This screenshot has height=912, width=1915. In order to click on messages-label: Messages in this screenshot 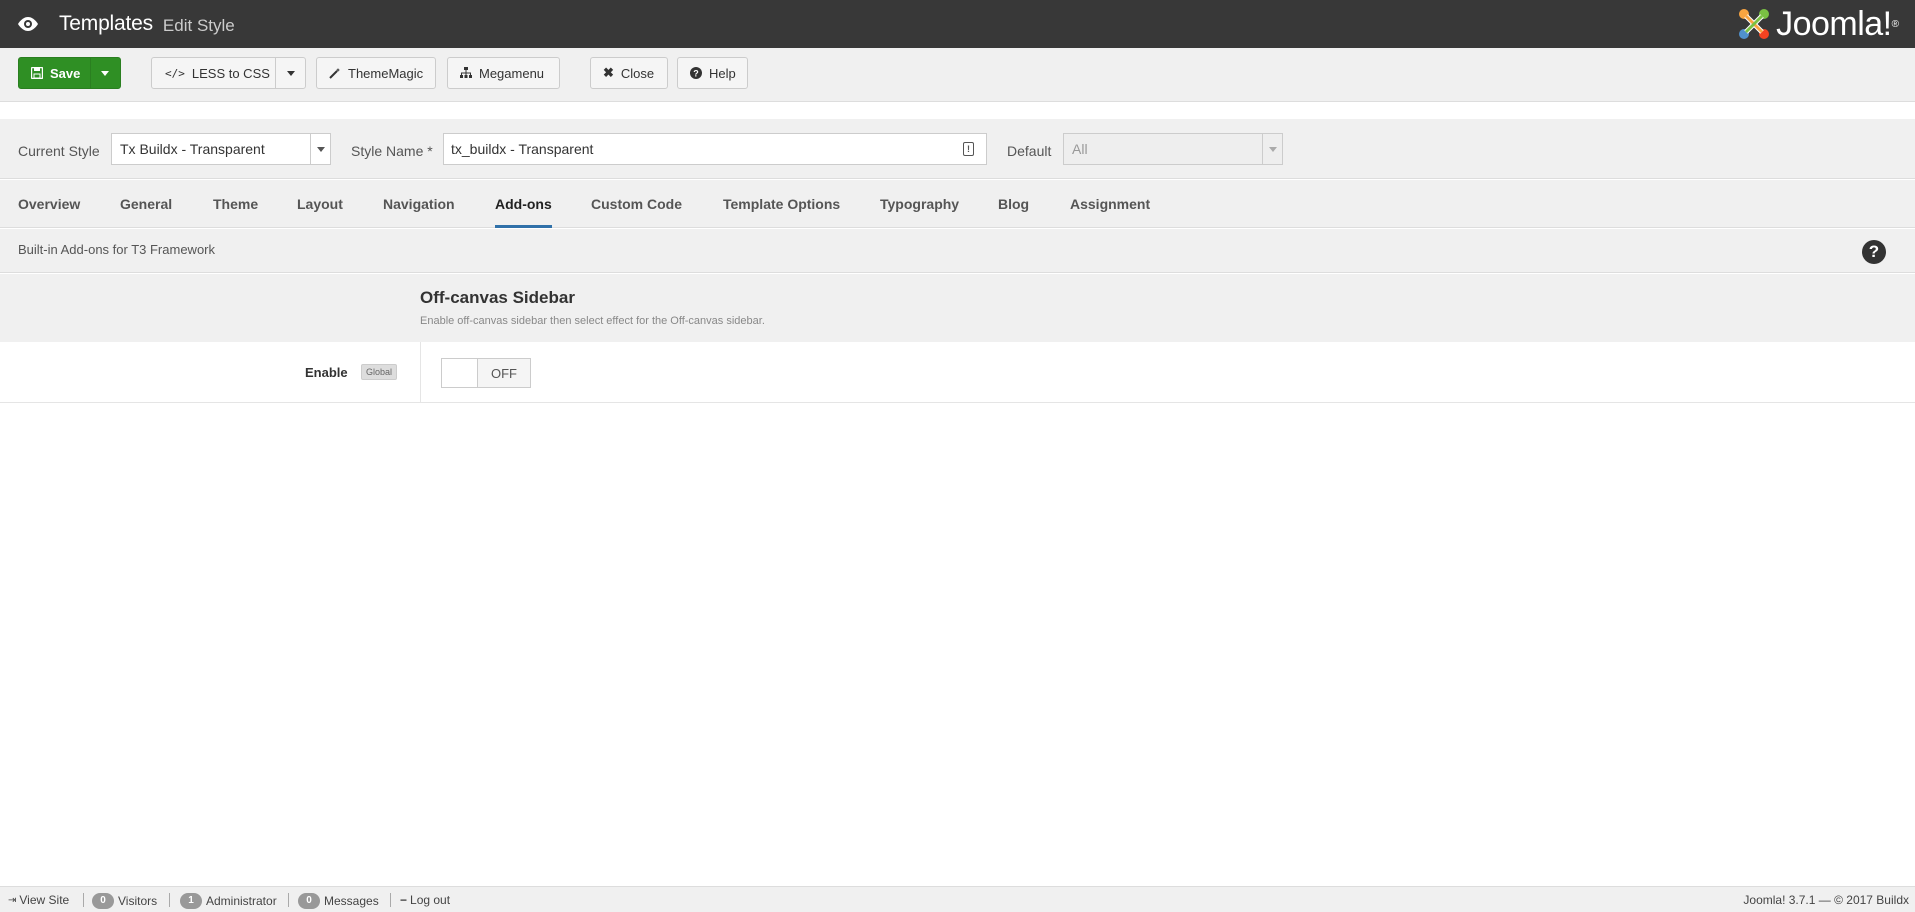, I will do `click(351, 901)`.